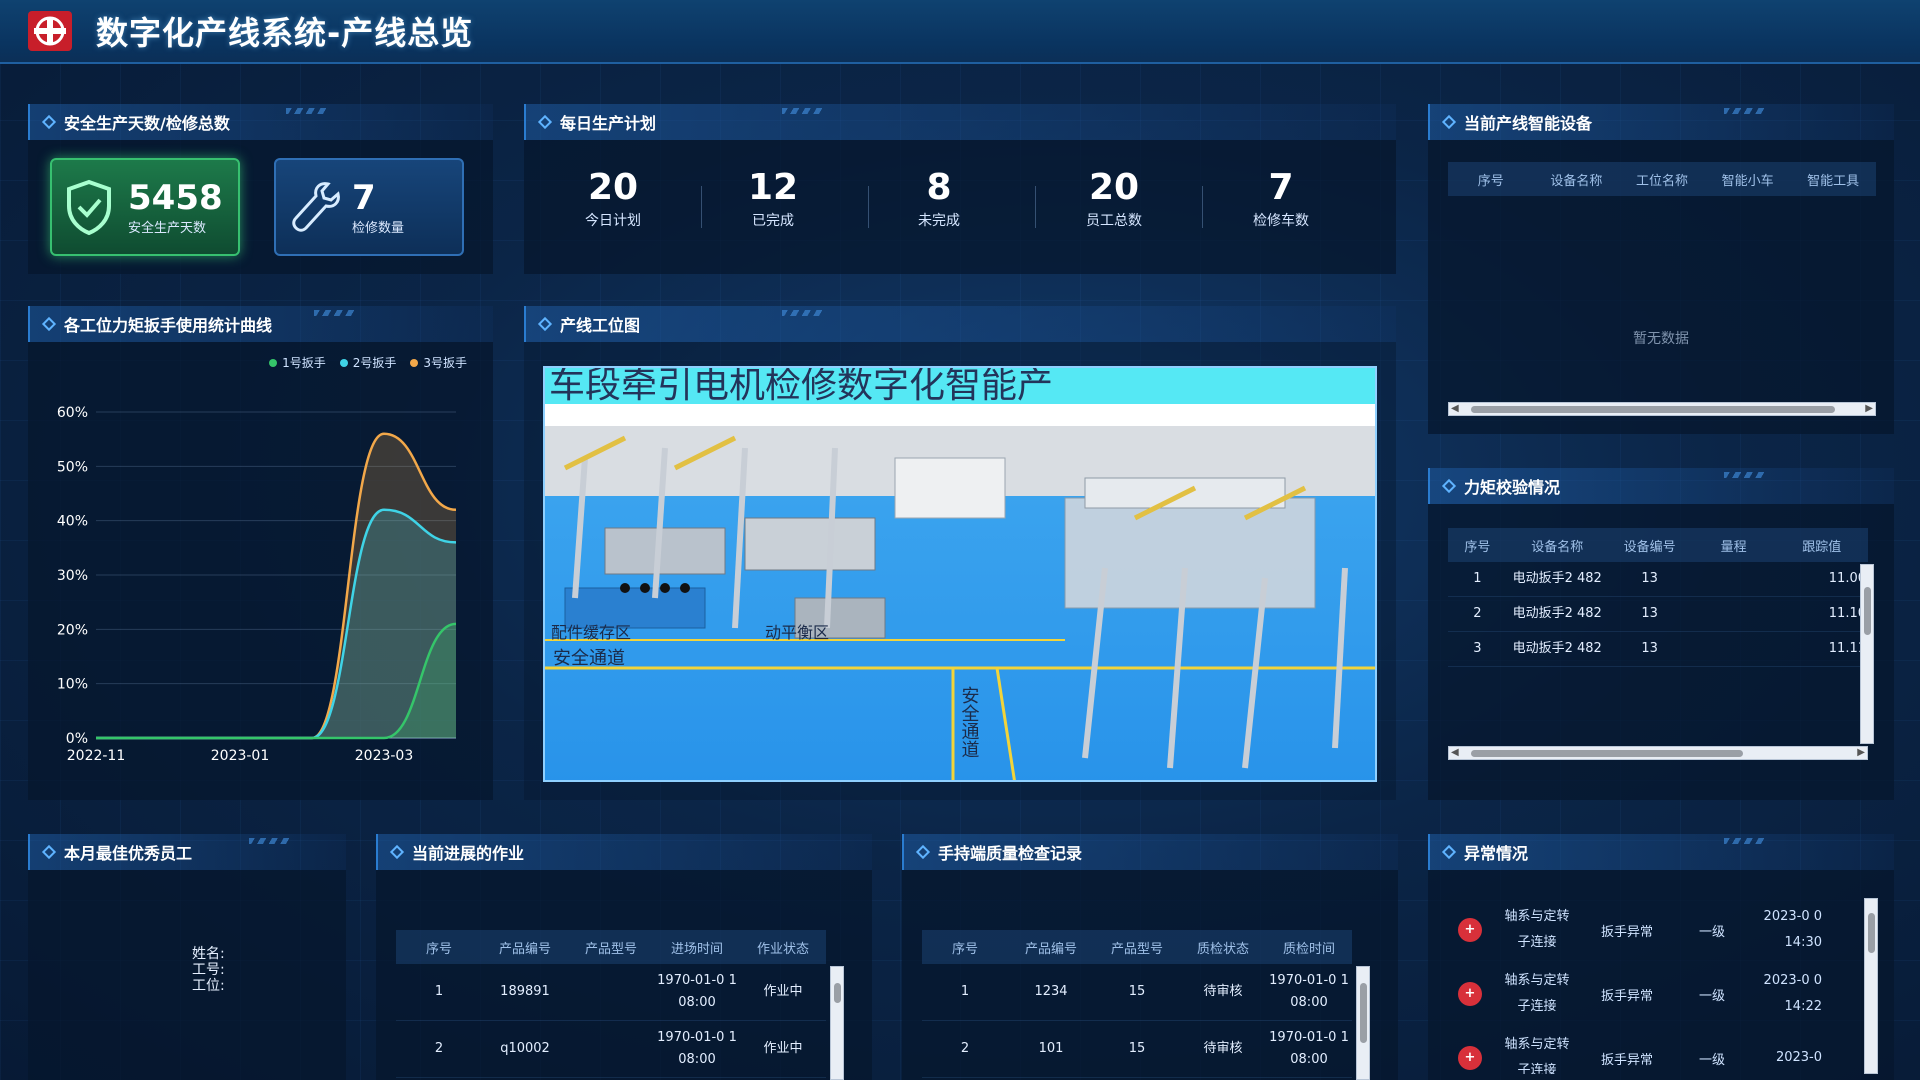 Image resolution: width=1920 pixels, height=1080 pixels. Describe the element at coordinates (608, 123) in the screenshot. I see `panel-title: 每日生产计划` at that location.